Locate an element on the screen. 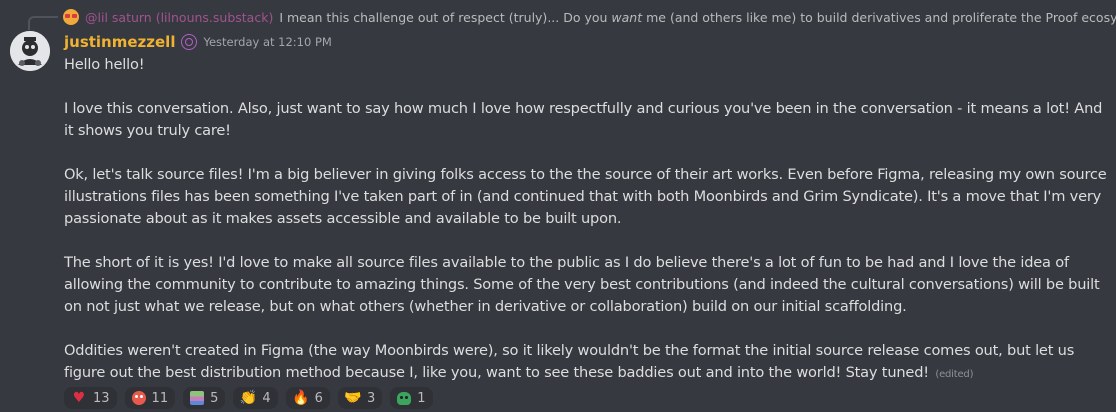 The image size is (1116, 412). reply-author-avatar is located at coordinates (71, 17).